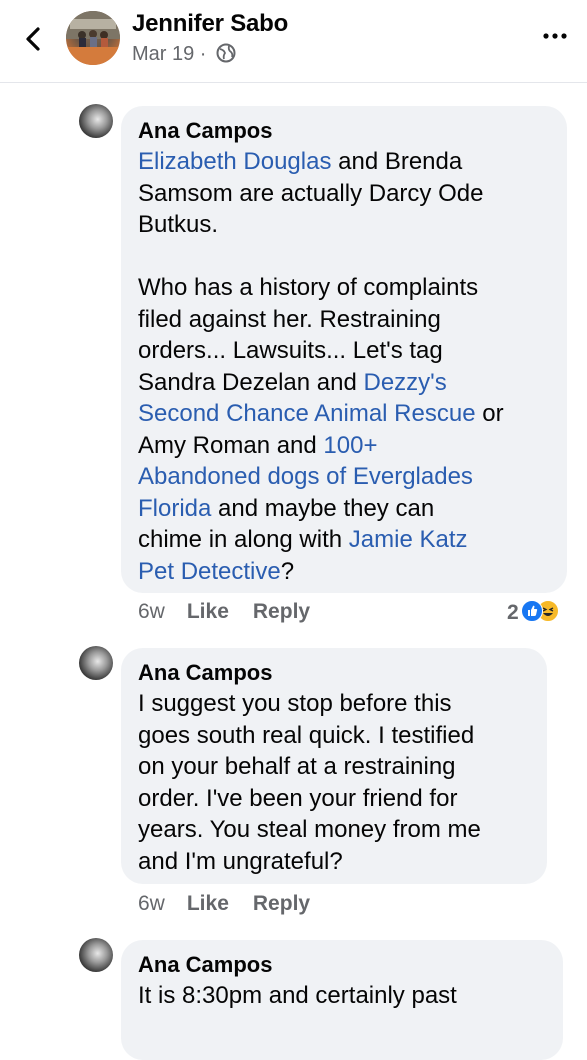  Describe the element at coordinates (226, 53) in the screenshot. I see `globe-icon` at that location.